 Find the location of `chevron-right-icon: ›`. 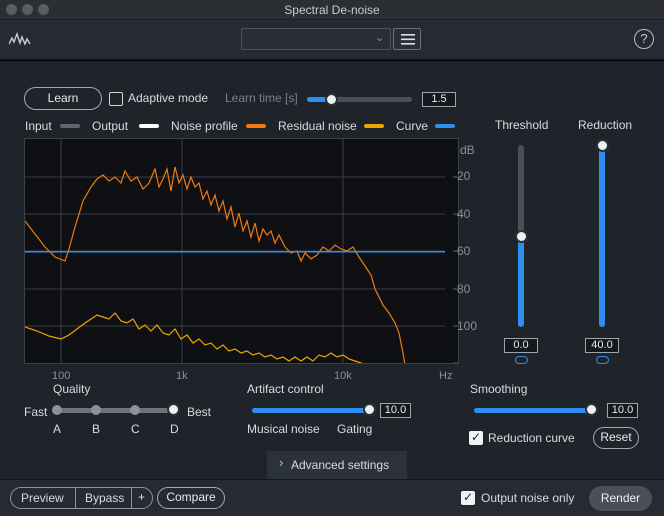

chevron-right-icon: › is located at coordinates (281, 463).